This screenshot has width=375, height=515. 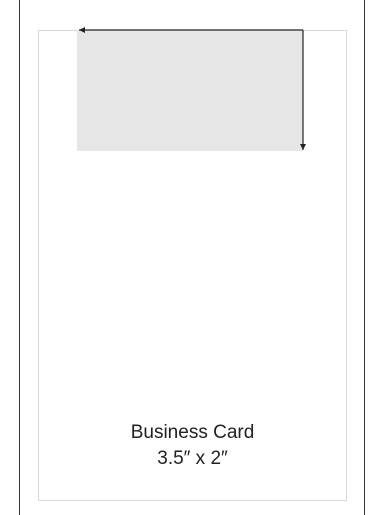 I want to click on caption-title: Business Card, so click(x=192, y=432).